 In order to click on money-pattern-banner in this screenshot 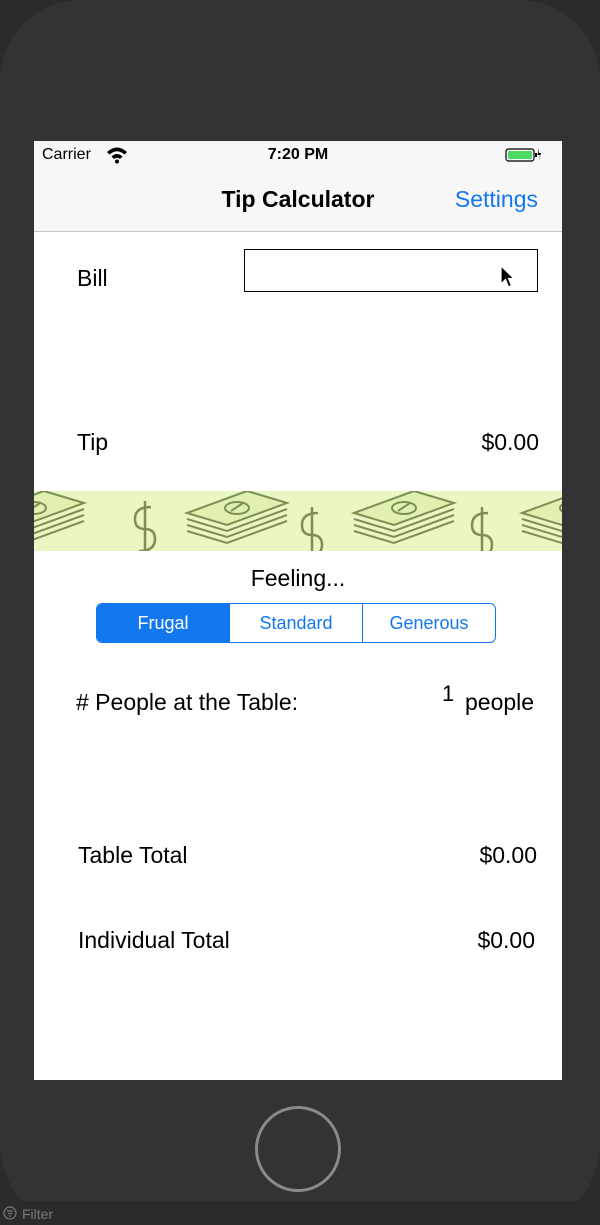, I will do `click(298, 521)`.